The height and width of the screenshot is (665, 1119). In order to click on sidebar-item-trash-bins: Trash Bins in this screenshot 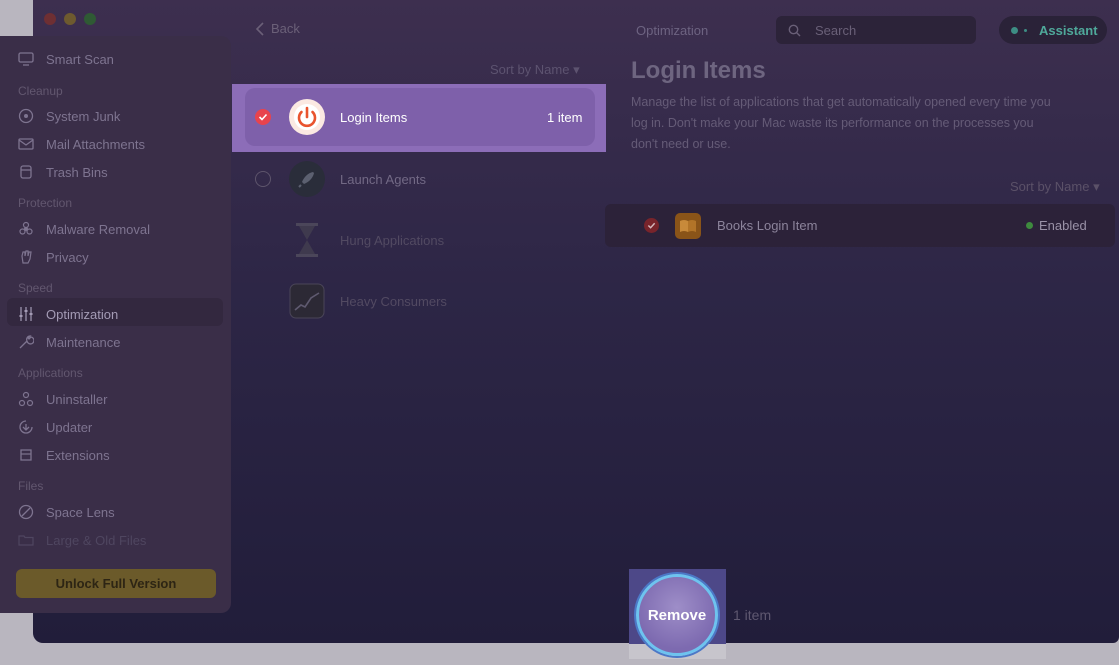, I will do `click(63, 172)`.